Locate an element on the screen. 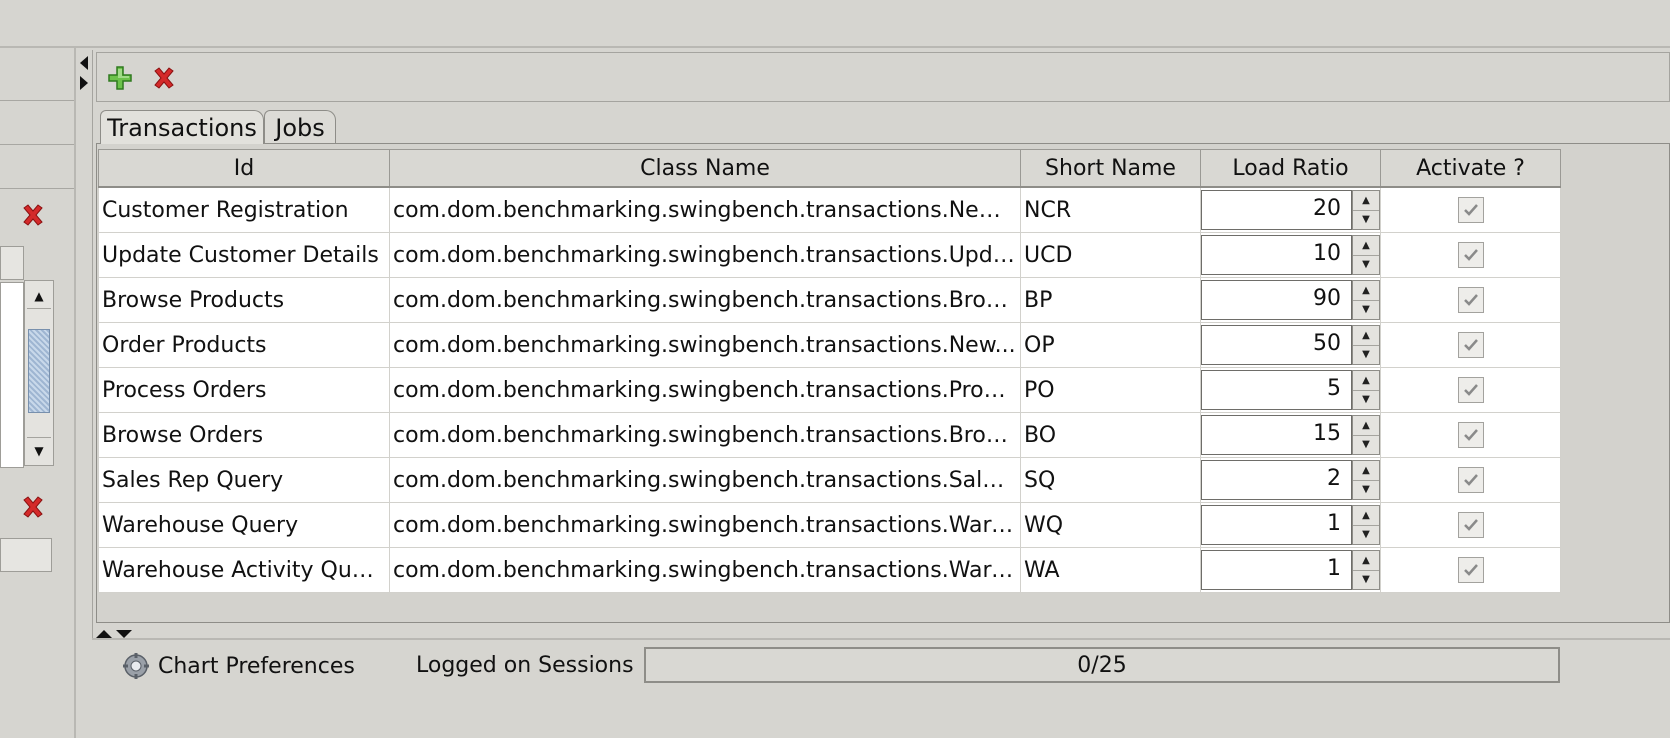 The width and height of the screenshot is (1670, 738). tab-transactions: Transactions is located at coordinates (182, 127).